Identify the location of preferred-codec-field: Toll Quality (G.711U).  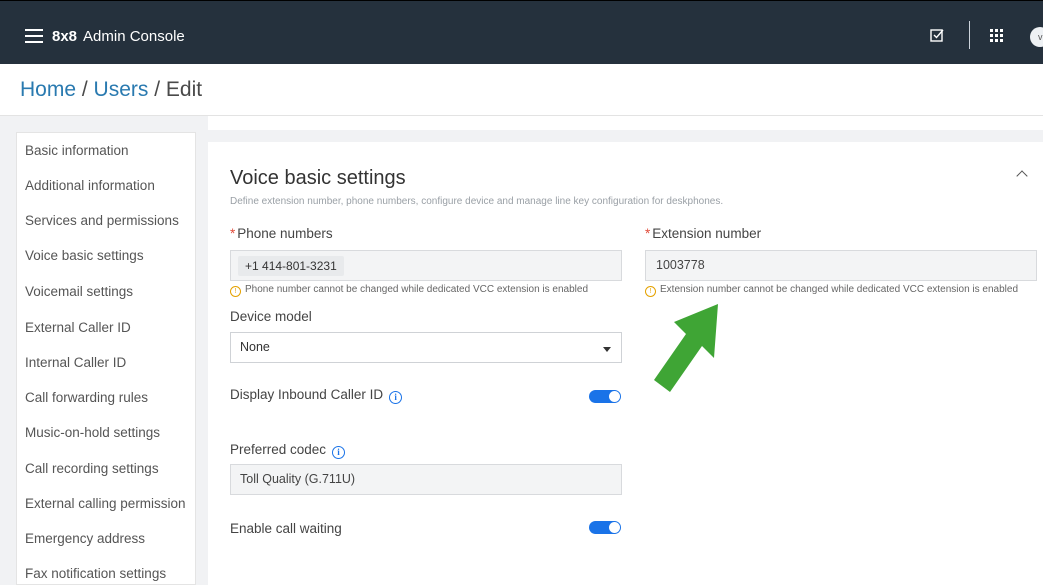
(426, 479).